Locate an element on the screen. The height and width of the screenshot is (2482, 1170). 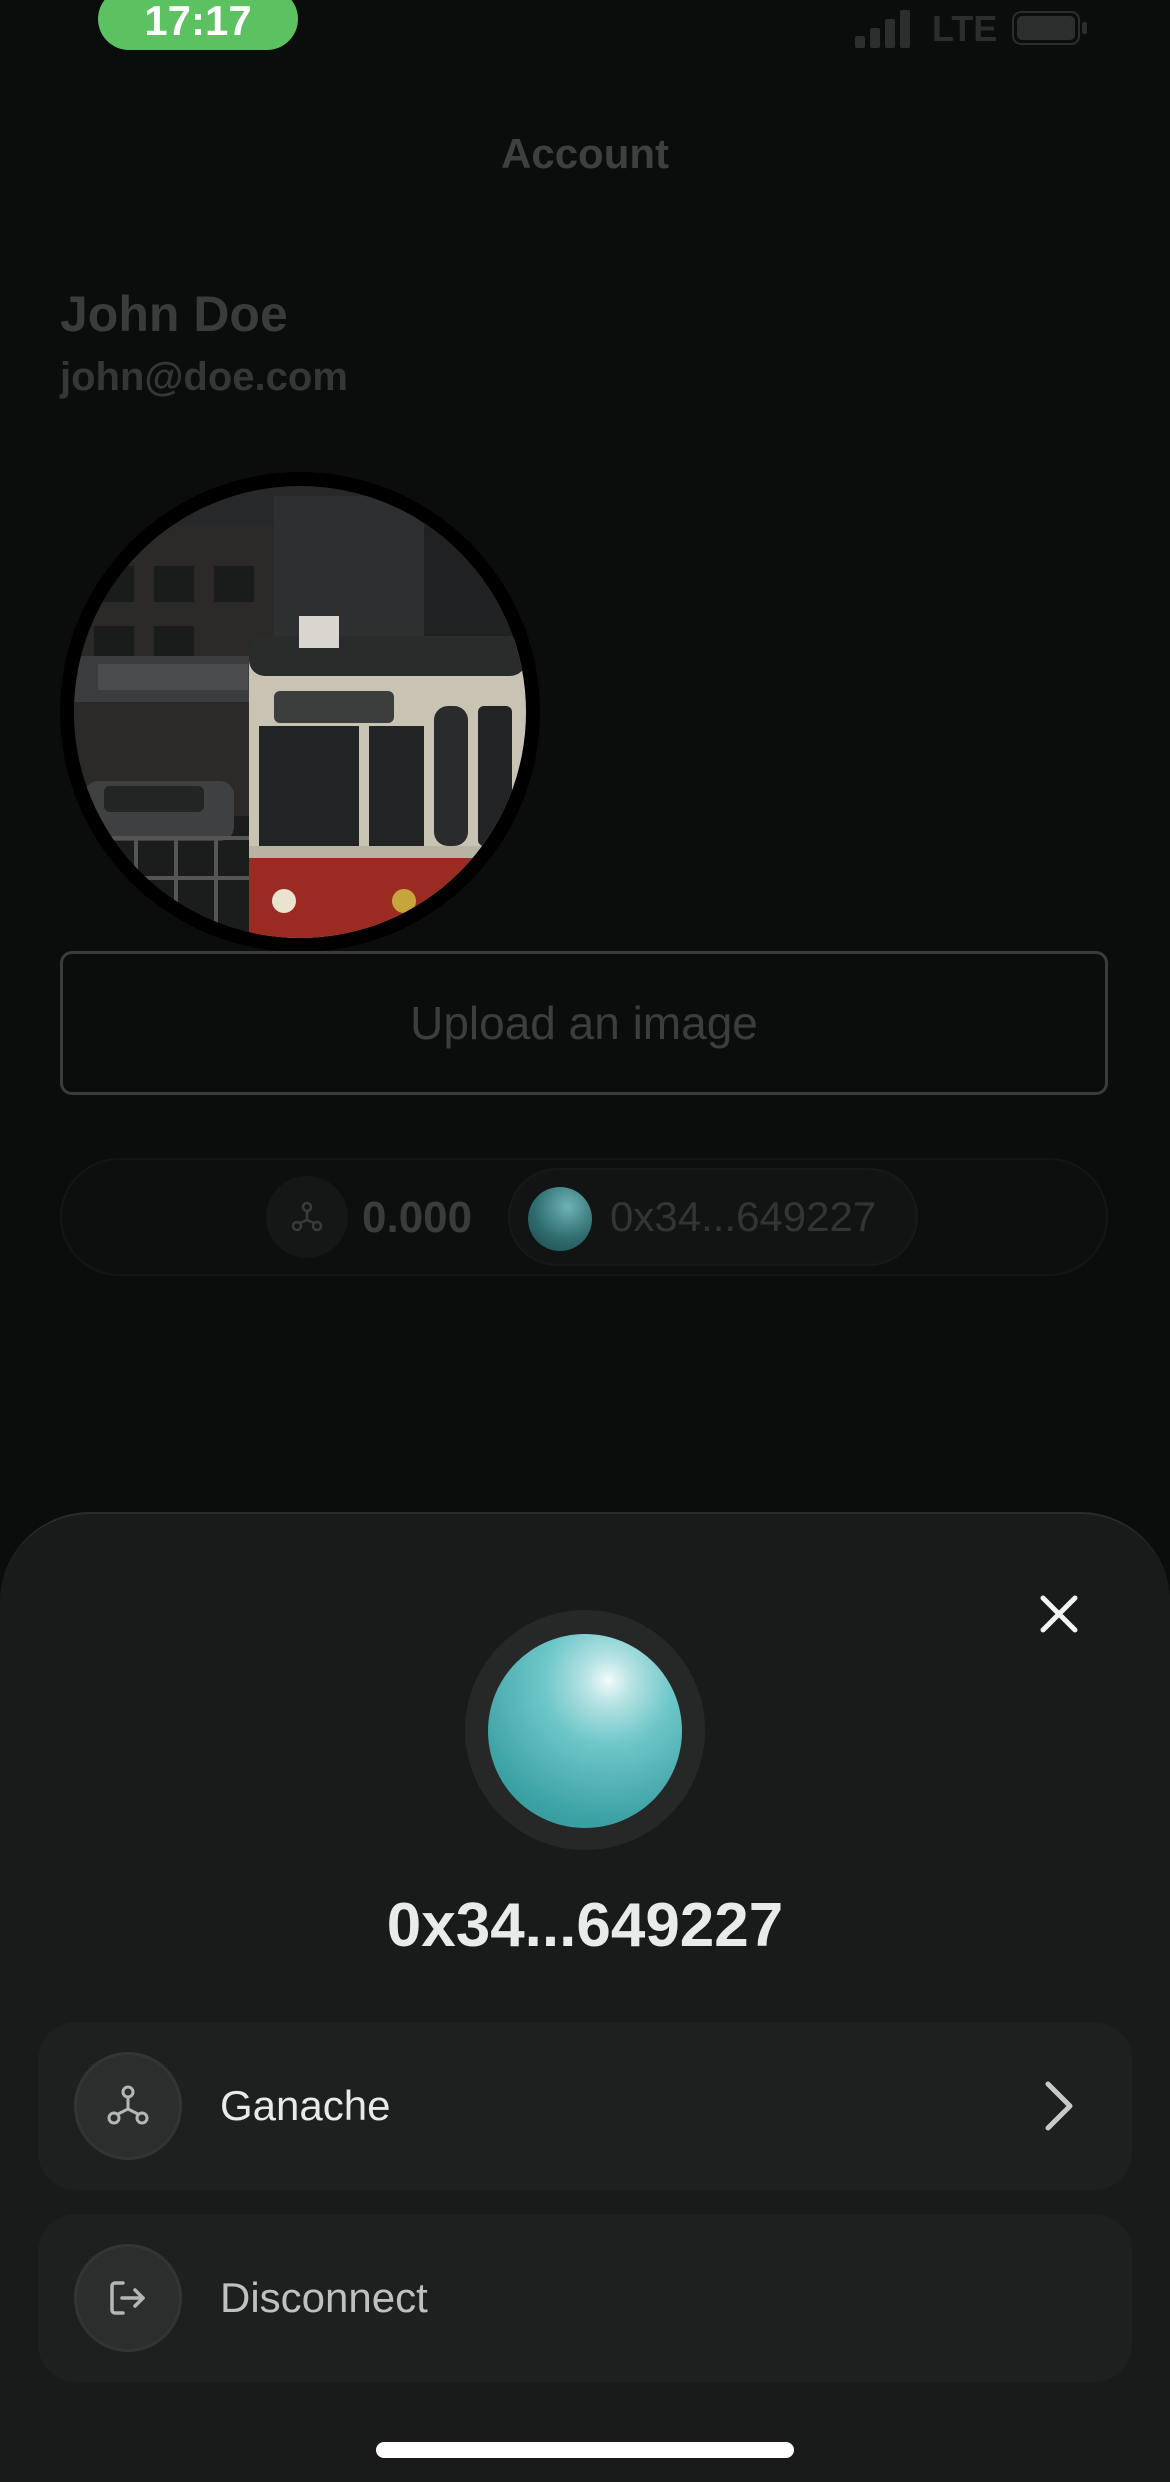
cellular-signal-icon is located at coordinates (882, 29).